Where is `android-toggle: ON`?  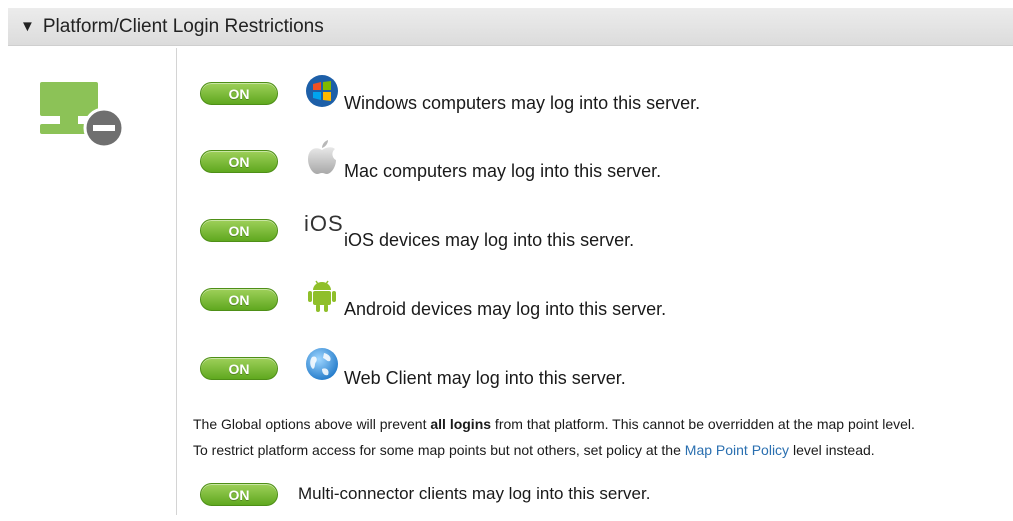
android-toggle: ON is located at coordinates (239, 299).